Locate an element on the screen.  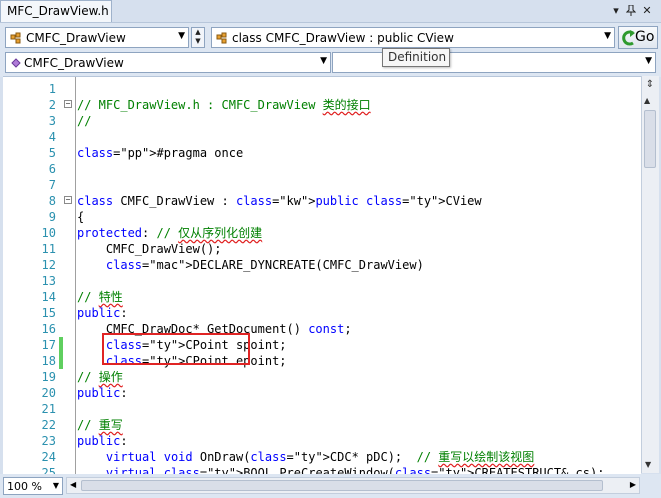
zoom-combo: 100 % ▼ is located at coordinates (33, 486).